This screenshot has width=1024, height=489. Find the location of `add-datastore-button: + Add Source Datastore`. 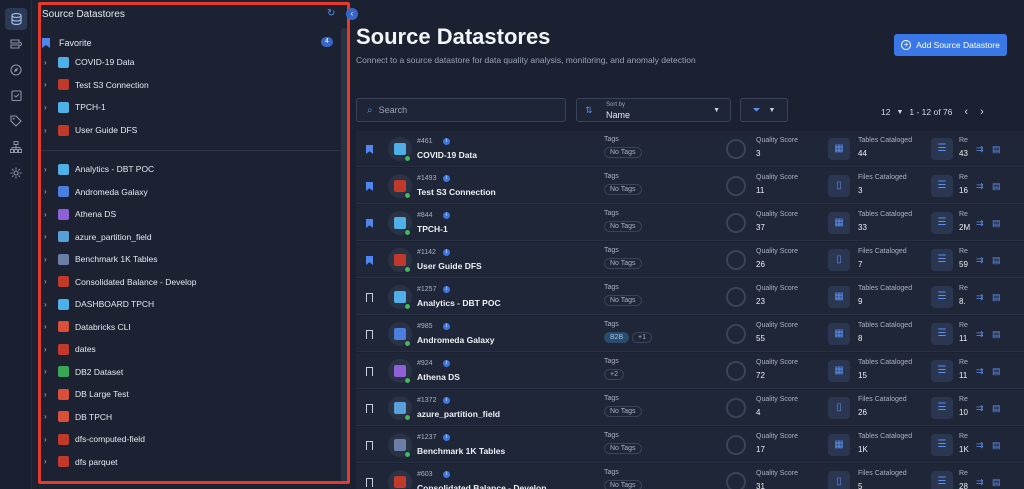

add-datastore-button: + Add Source Datastore is located at coordinates (950, 45).